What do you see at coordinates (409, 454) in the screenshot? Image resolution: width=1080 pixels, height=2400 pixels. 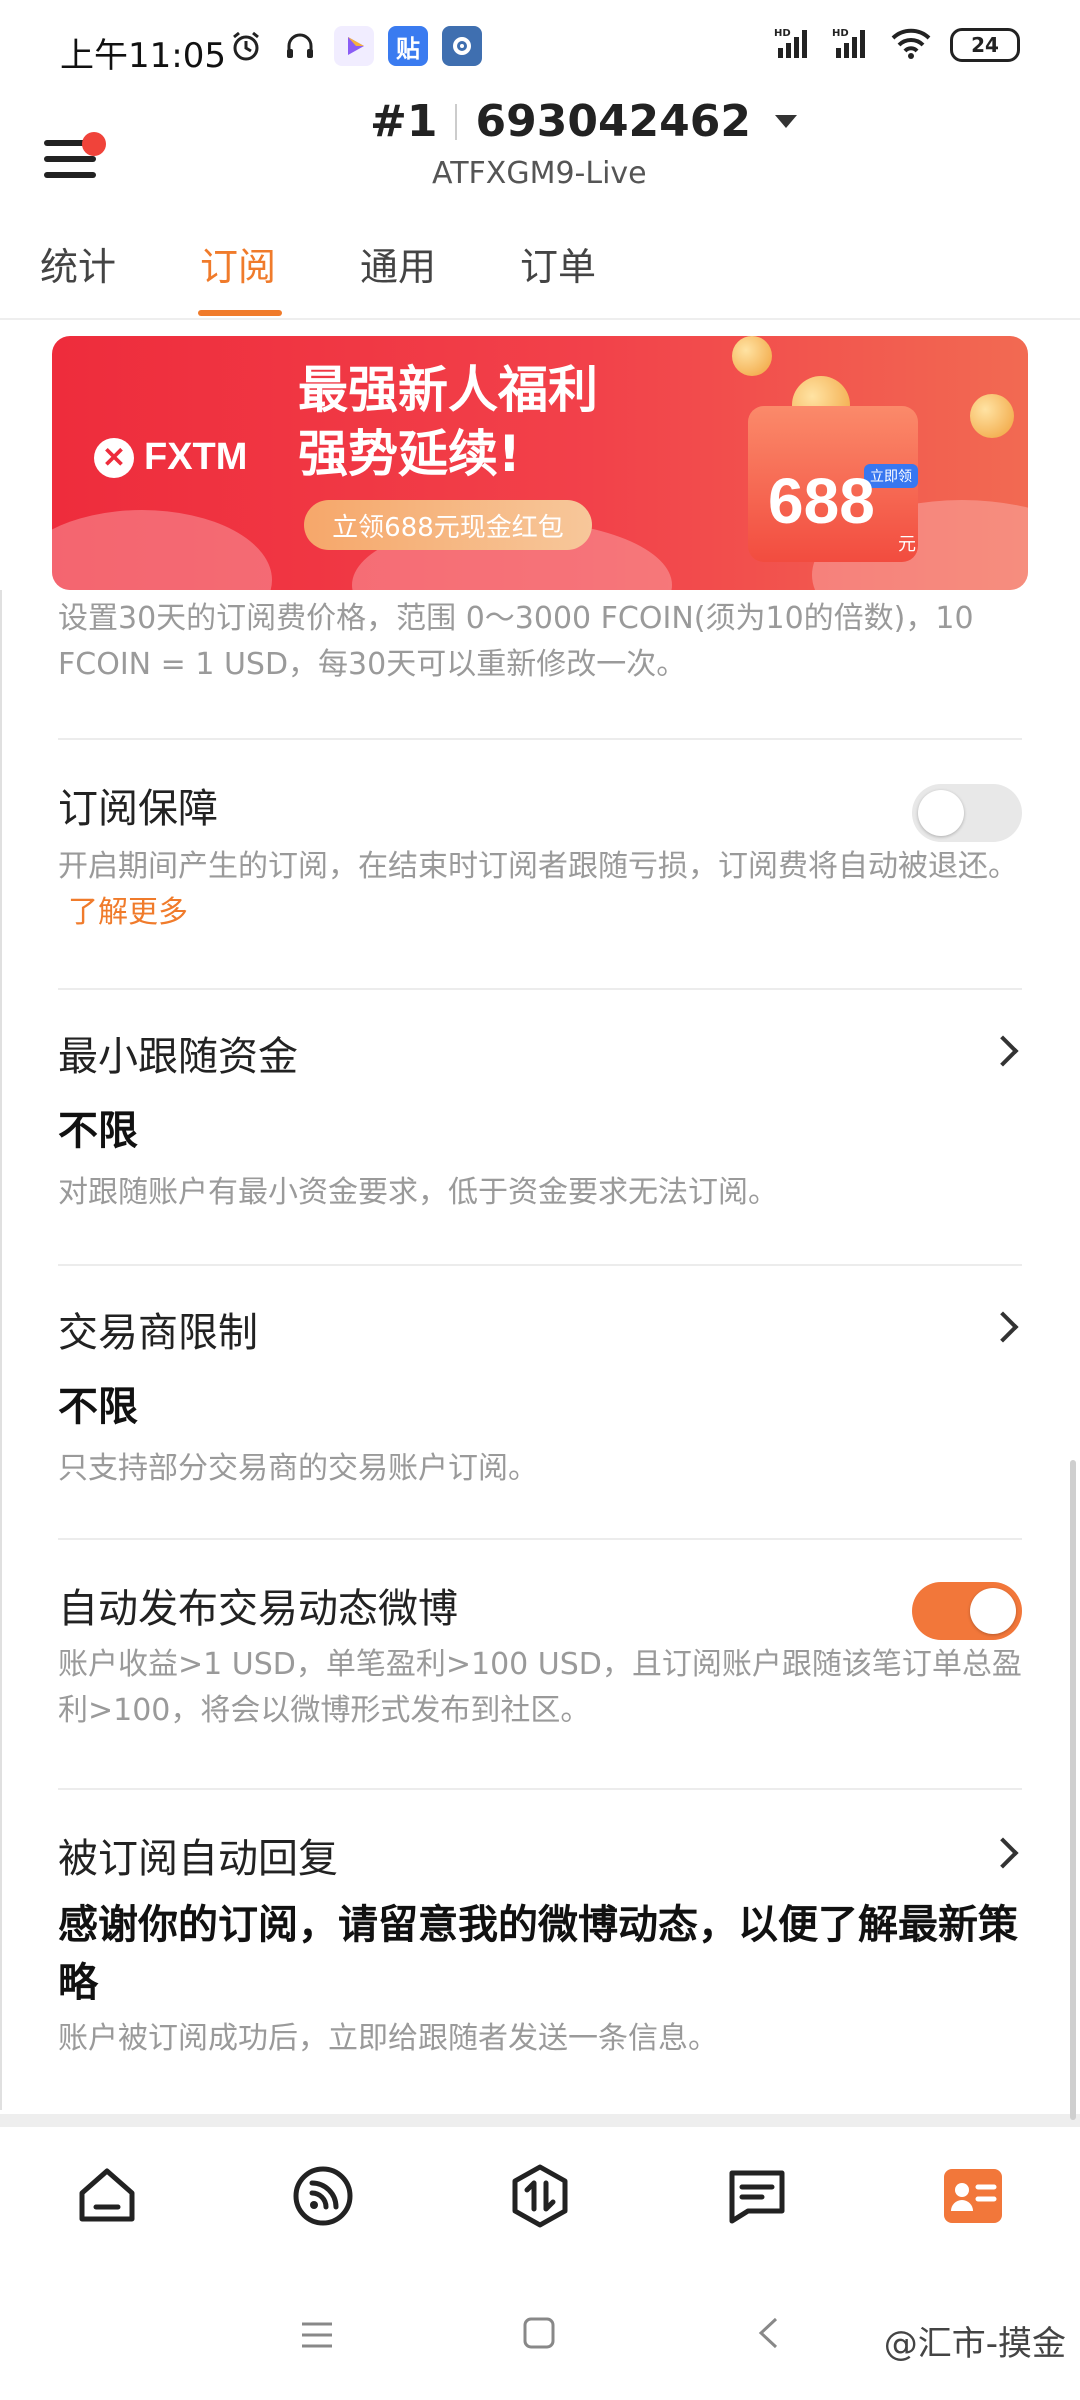 I see `banner-headline-2: 强势延续!` at bounding box center [409, 454].